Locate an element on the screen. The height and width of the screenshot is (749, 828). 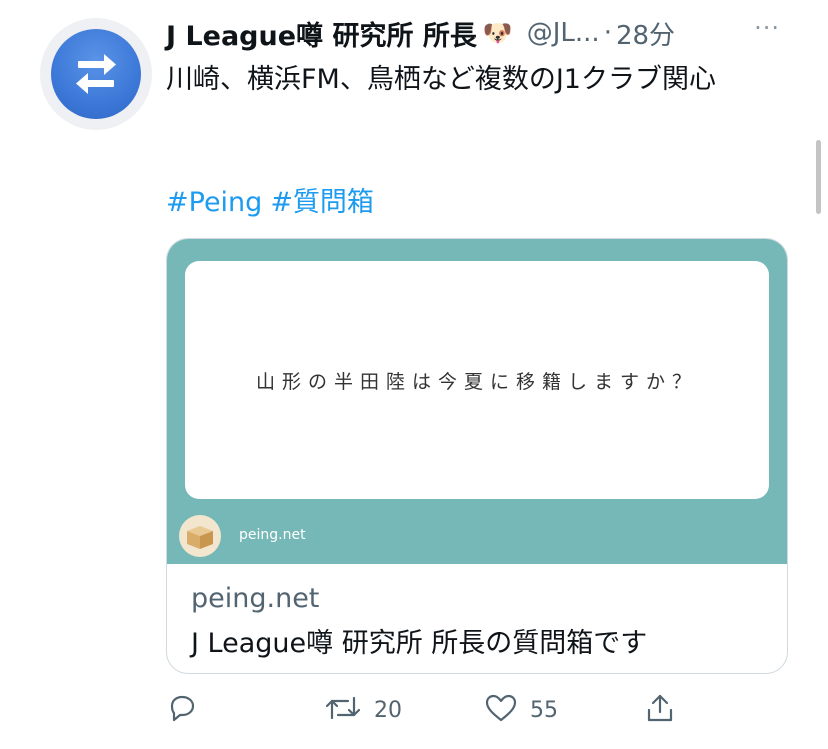
tweet-header: J League噂 研究所 所長 🐶 @JL... · 28分 ··· is located at coordinates (476, 33).